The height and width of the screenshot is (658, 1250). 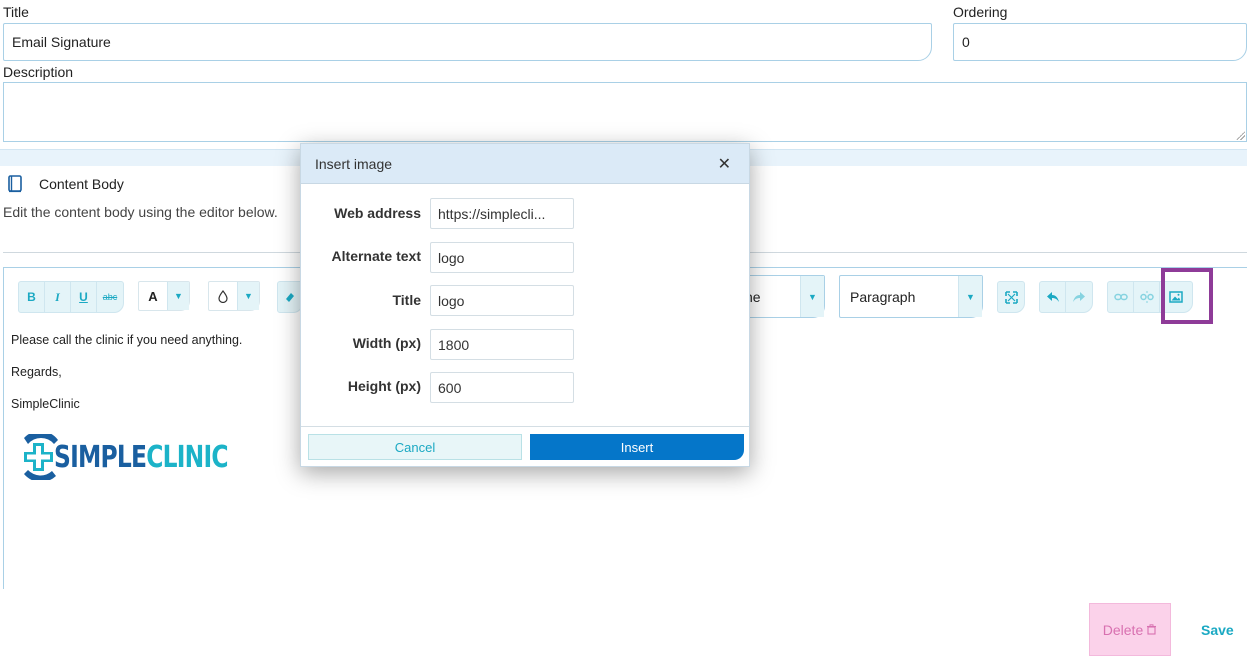 What do you see at coordinates (377, 213) in the screenshot?
I see `web-address-label: Web address` at bounding box center [377, 213].